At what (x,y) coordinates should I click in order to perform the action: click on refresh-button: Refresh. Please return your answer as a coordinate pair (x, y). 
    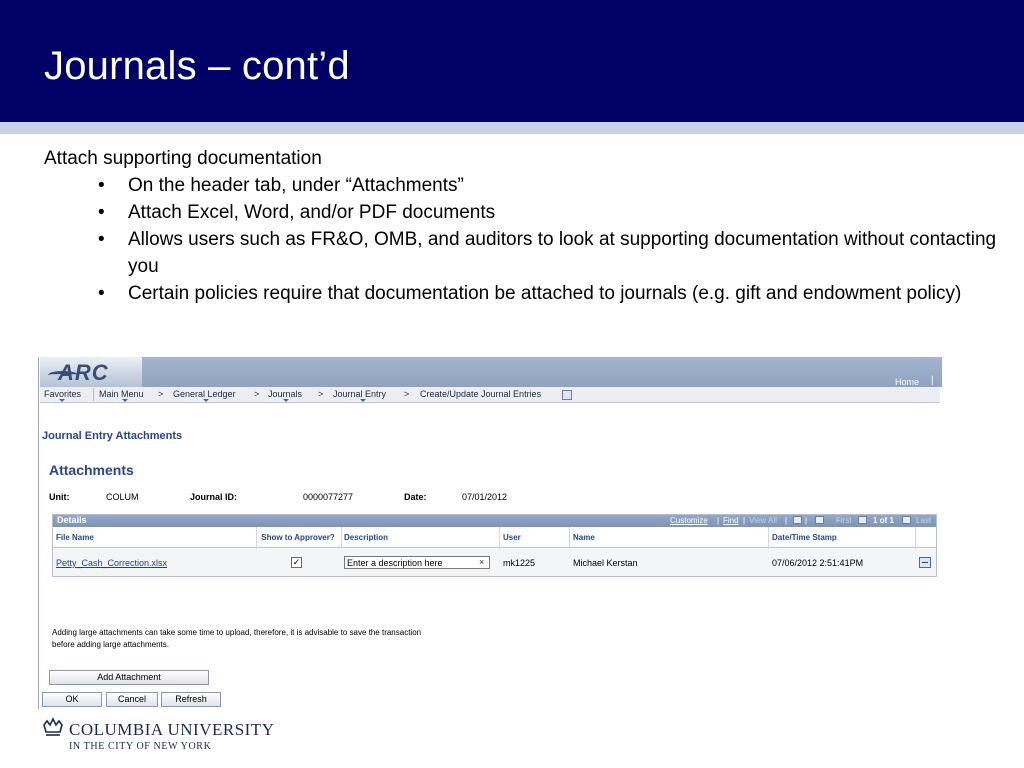
    Looking at the image, I should click on (191, 699).